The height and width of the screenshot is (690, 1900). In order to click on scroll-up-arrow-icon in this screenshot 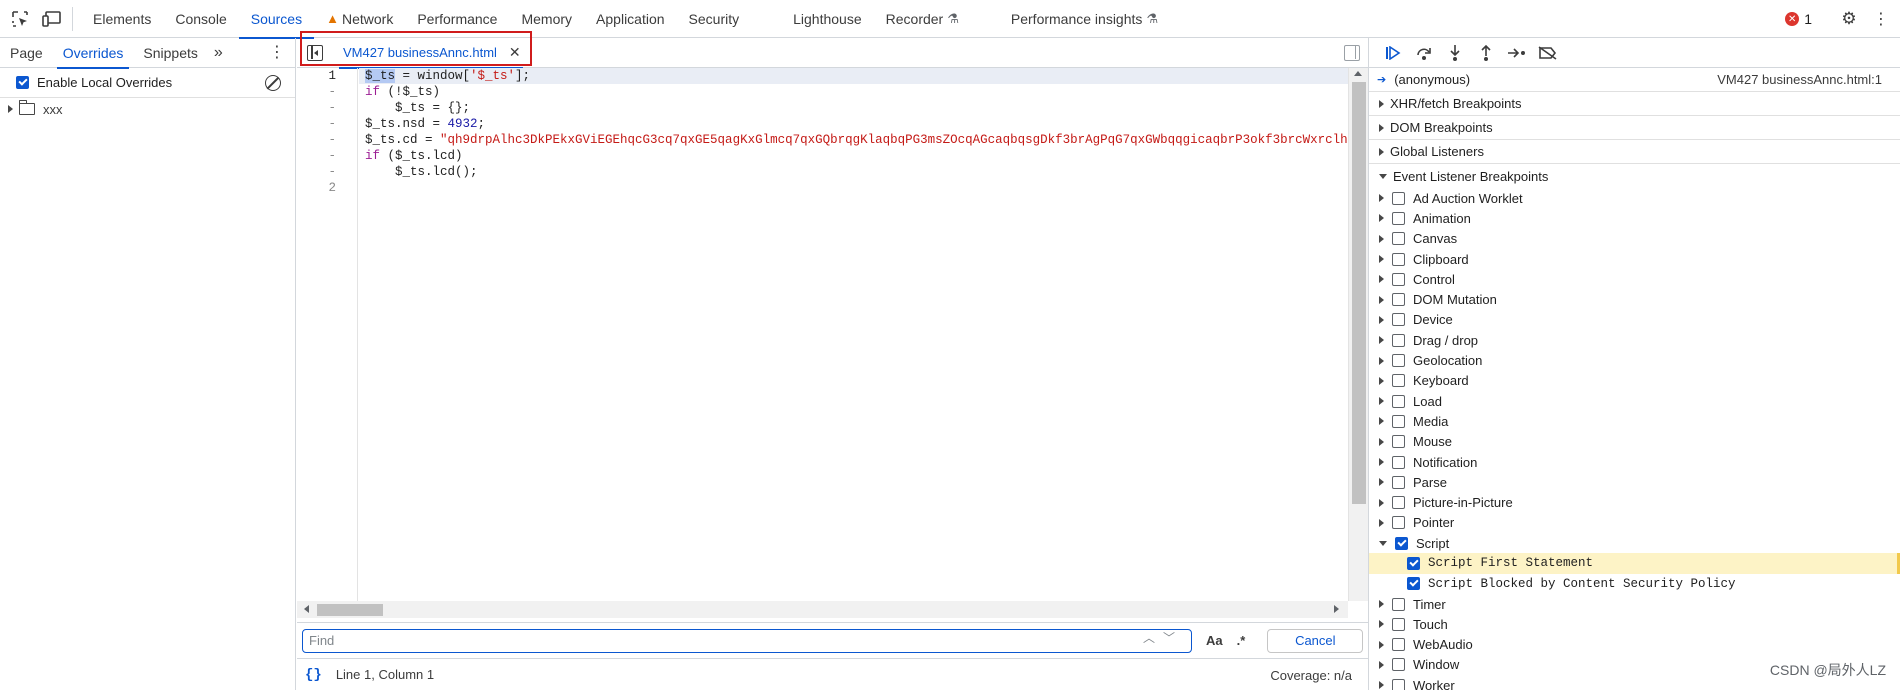, I will do `click(1358, 73)`.